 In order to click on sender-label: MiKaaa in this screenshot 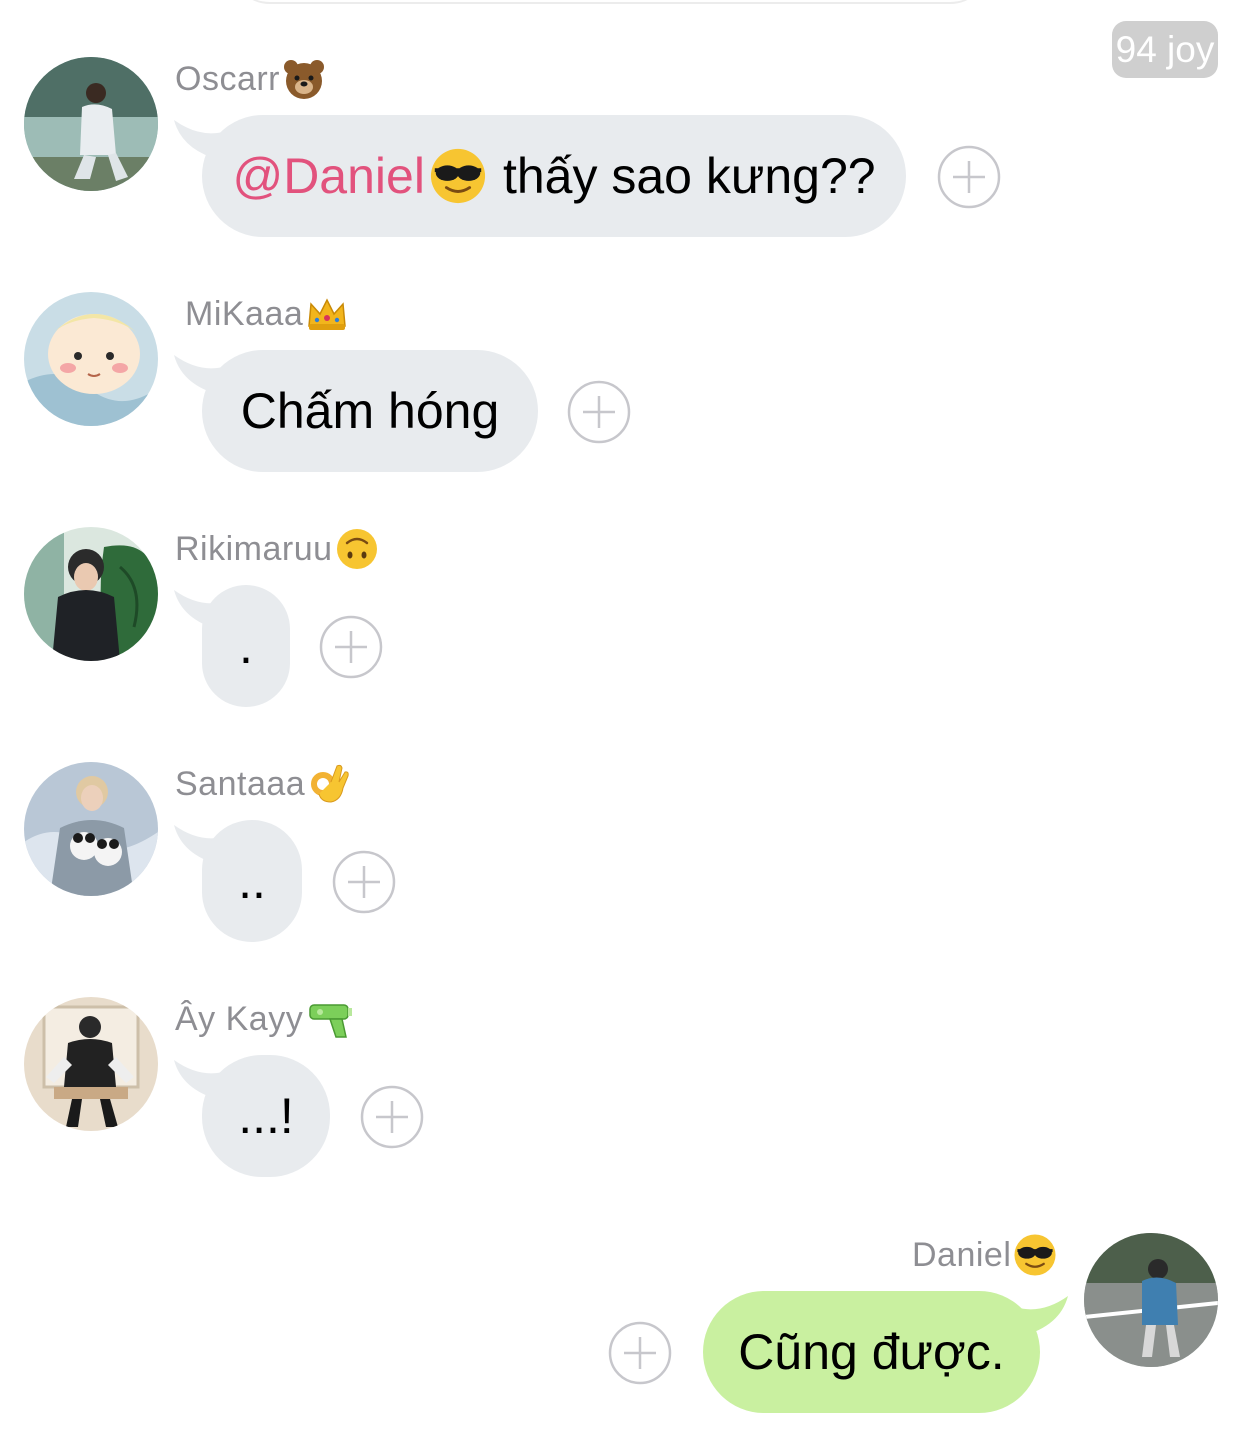, I will do `click(244, 313)`.